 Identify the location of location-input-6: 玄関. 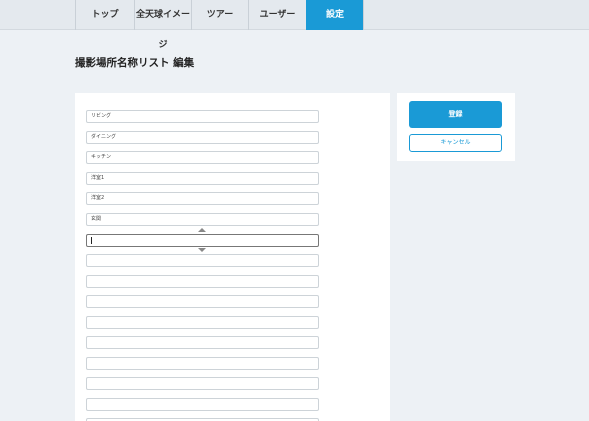
(202, 219).